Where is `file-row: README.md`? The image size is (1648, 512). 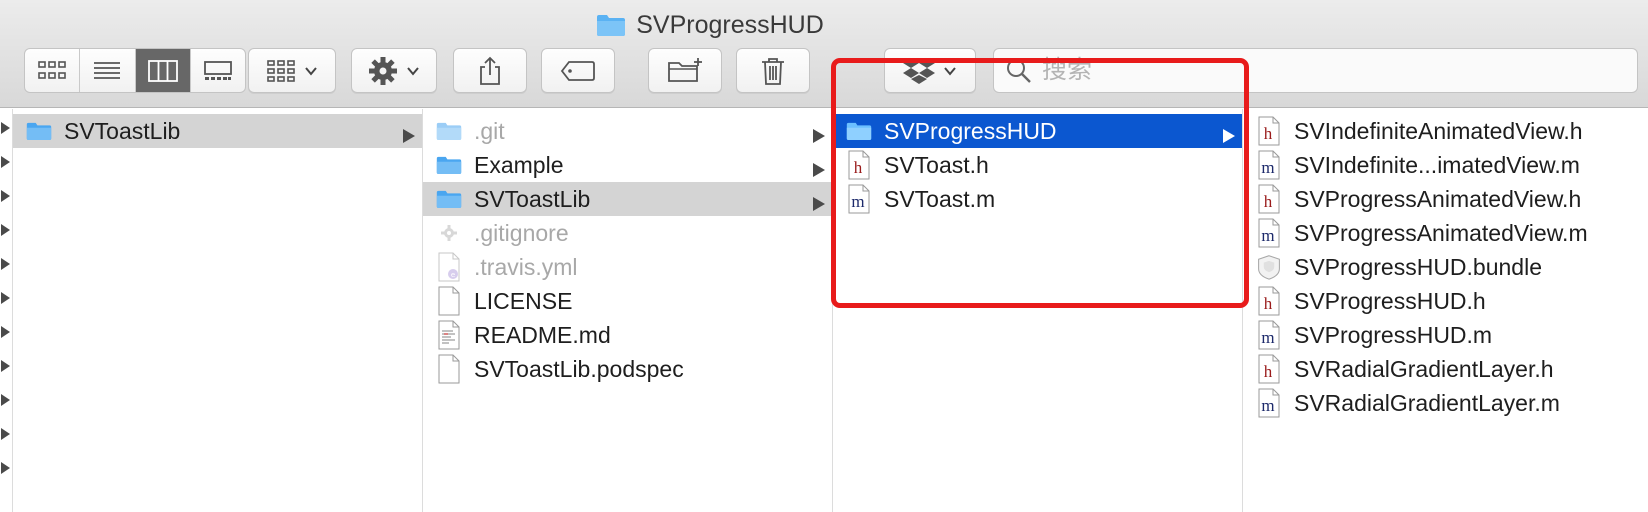 file-row: README.md is located at coordinates (627, 335).